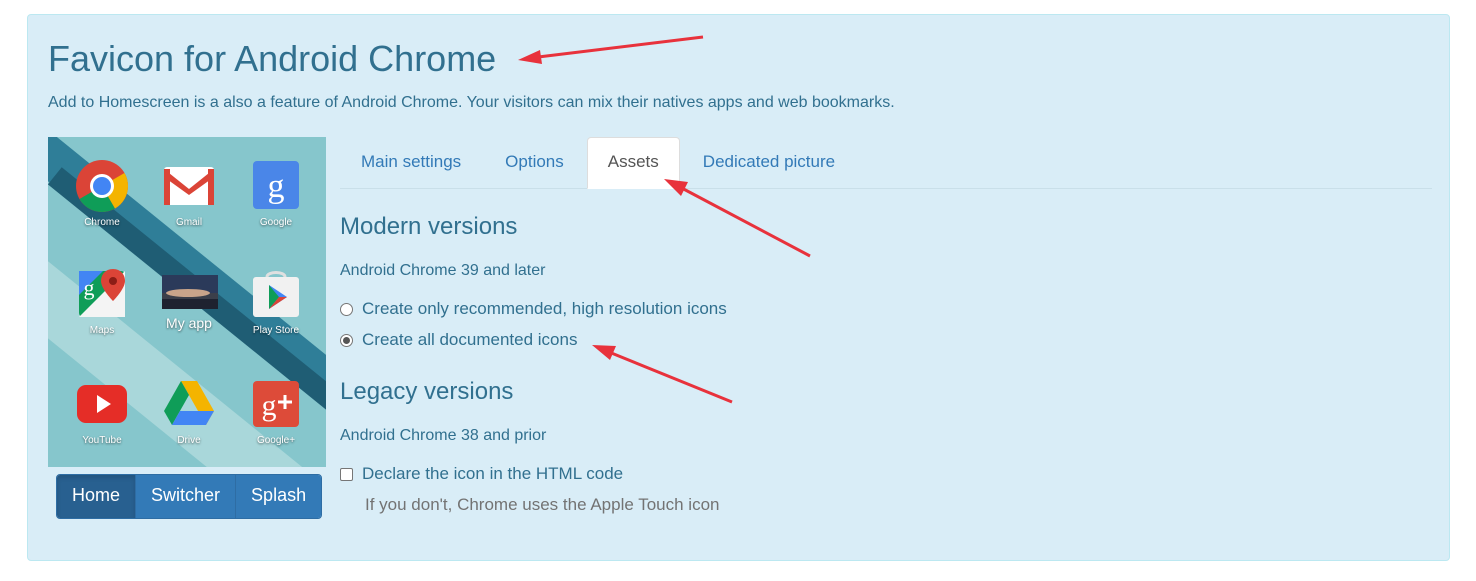 This screenshot has width=1476, height=581. What do you see at coordinates (443, 435) in the screenshot?
I see `legacy-versions-note: Android Chrome 38 and prior` at bounding box center [443, 435].